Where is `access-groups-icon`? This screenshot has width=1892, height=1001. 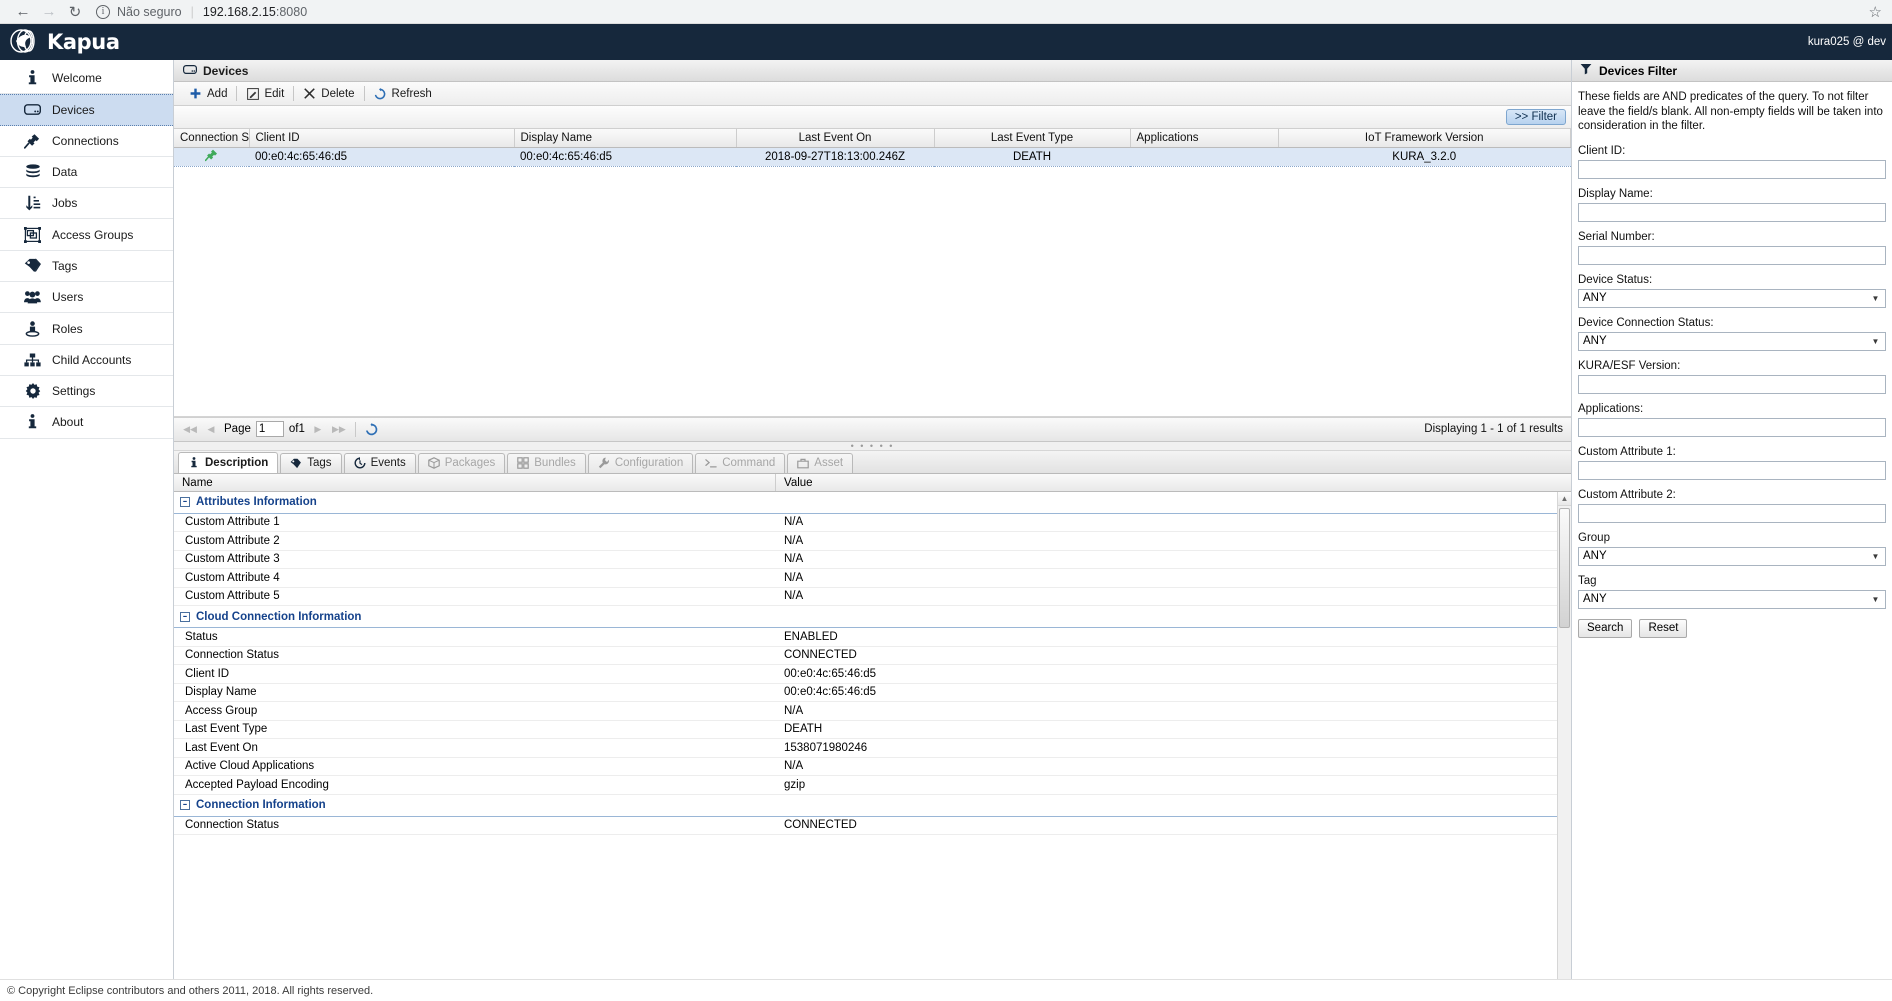
access-groups-icon is located at coordinates (32, 234).